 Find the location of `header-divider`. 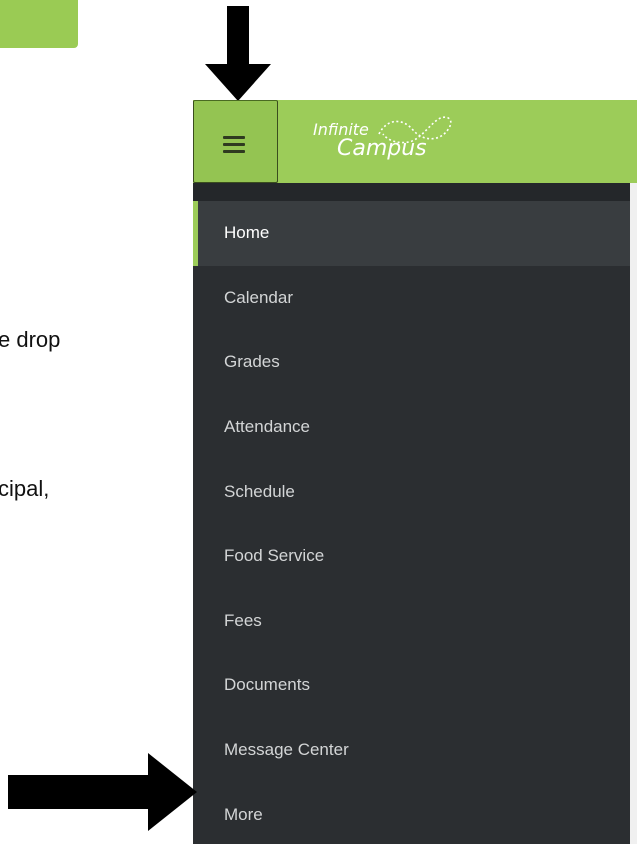

header-divider is located at coordinates (415, 192).